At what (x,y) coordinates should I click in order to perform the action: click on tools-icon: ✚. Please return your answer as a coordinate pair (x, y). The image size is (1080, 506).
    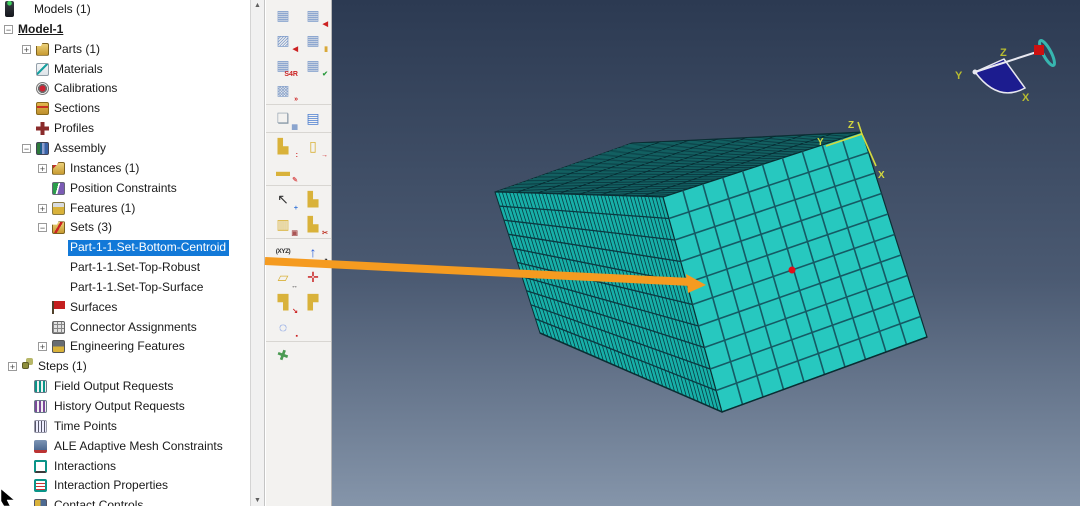
    Looking at the image, I should click on (283, 355).